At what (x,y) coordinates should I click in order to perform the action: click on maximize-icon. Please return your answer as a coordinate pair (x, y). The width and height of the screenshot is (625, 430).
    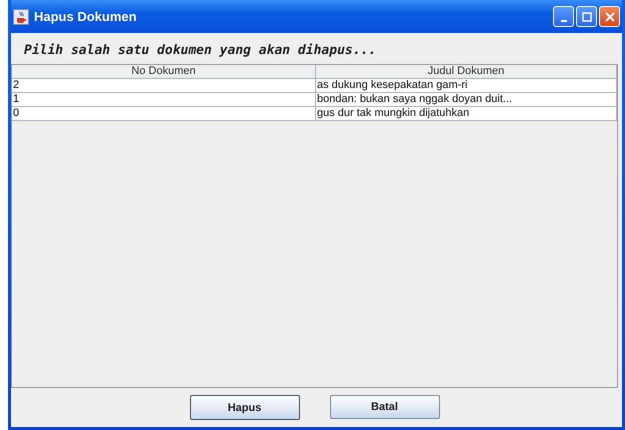
    Looking at the image, I should click on (587, 17).